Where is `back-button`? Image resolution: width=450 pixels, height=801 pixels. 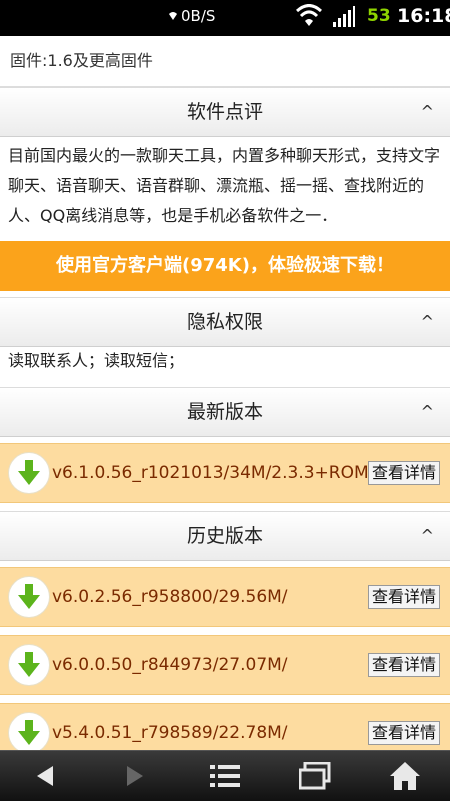
back-button is located at coordinates (45, 776).